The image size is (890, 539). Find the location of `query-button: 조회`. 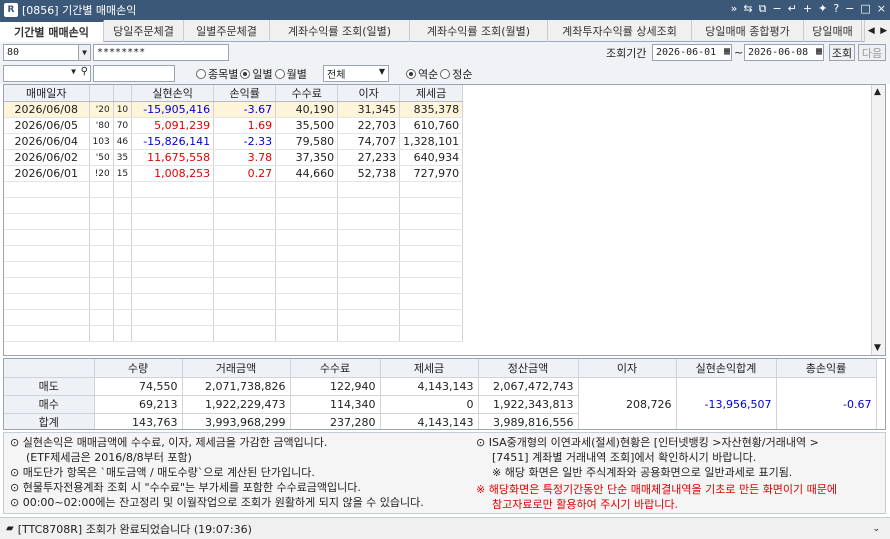

query-button: 조회 is located at coordinates (842, 52).